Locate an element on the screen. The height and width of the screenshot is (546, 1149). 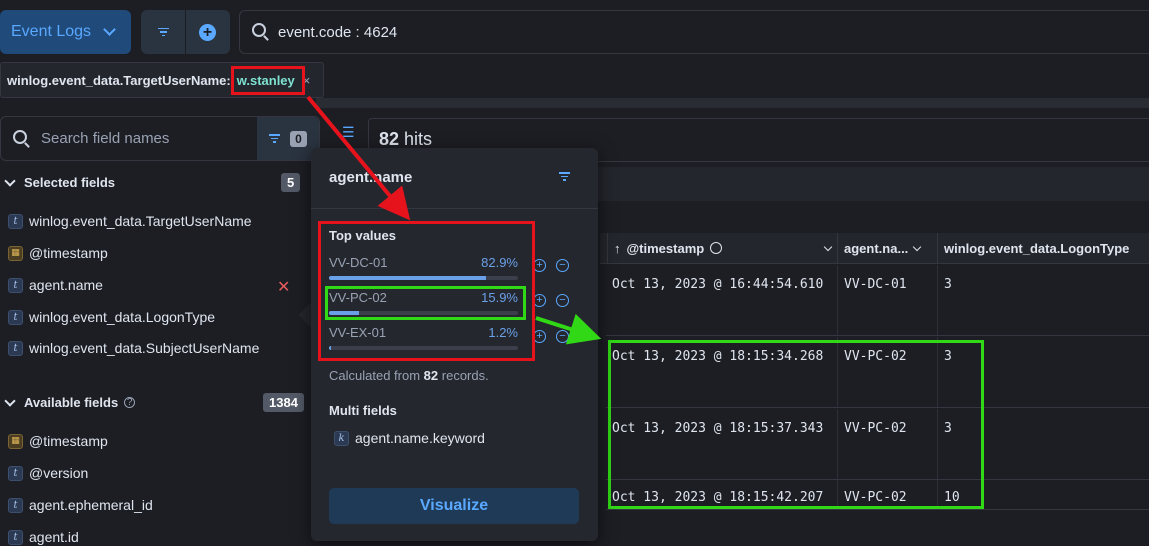
red-arrow is located at coordinates (358, 158).